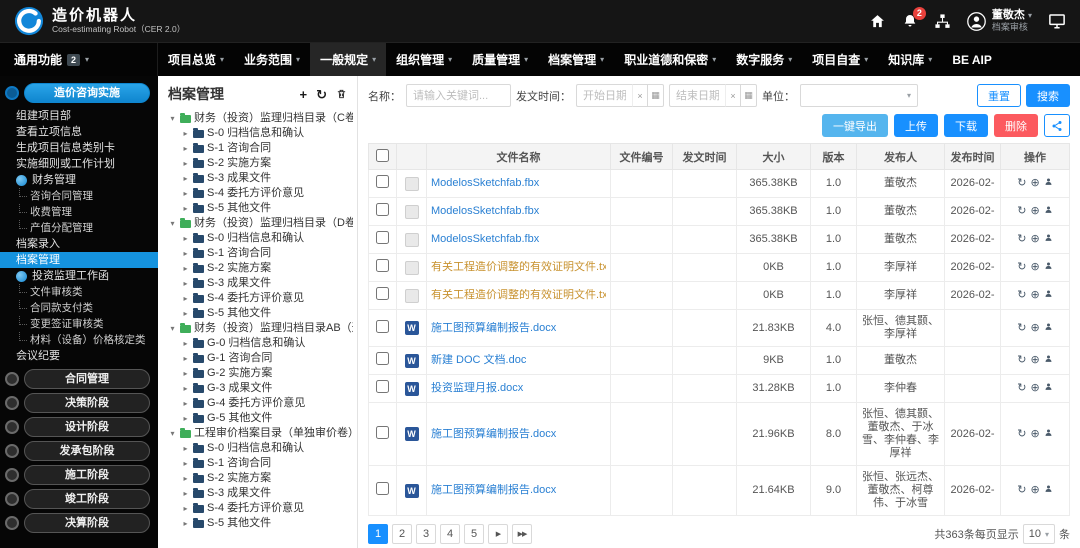 Image resolution: width=1080 pixels, height=548 pixels. Describe the element at coordinates (304, 94) in the screenshot. I see `add-node-icon: +` at that location.